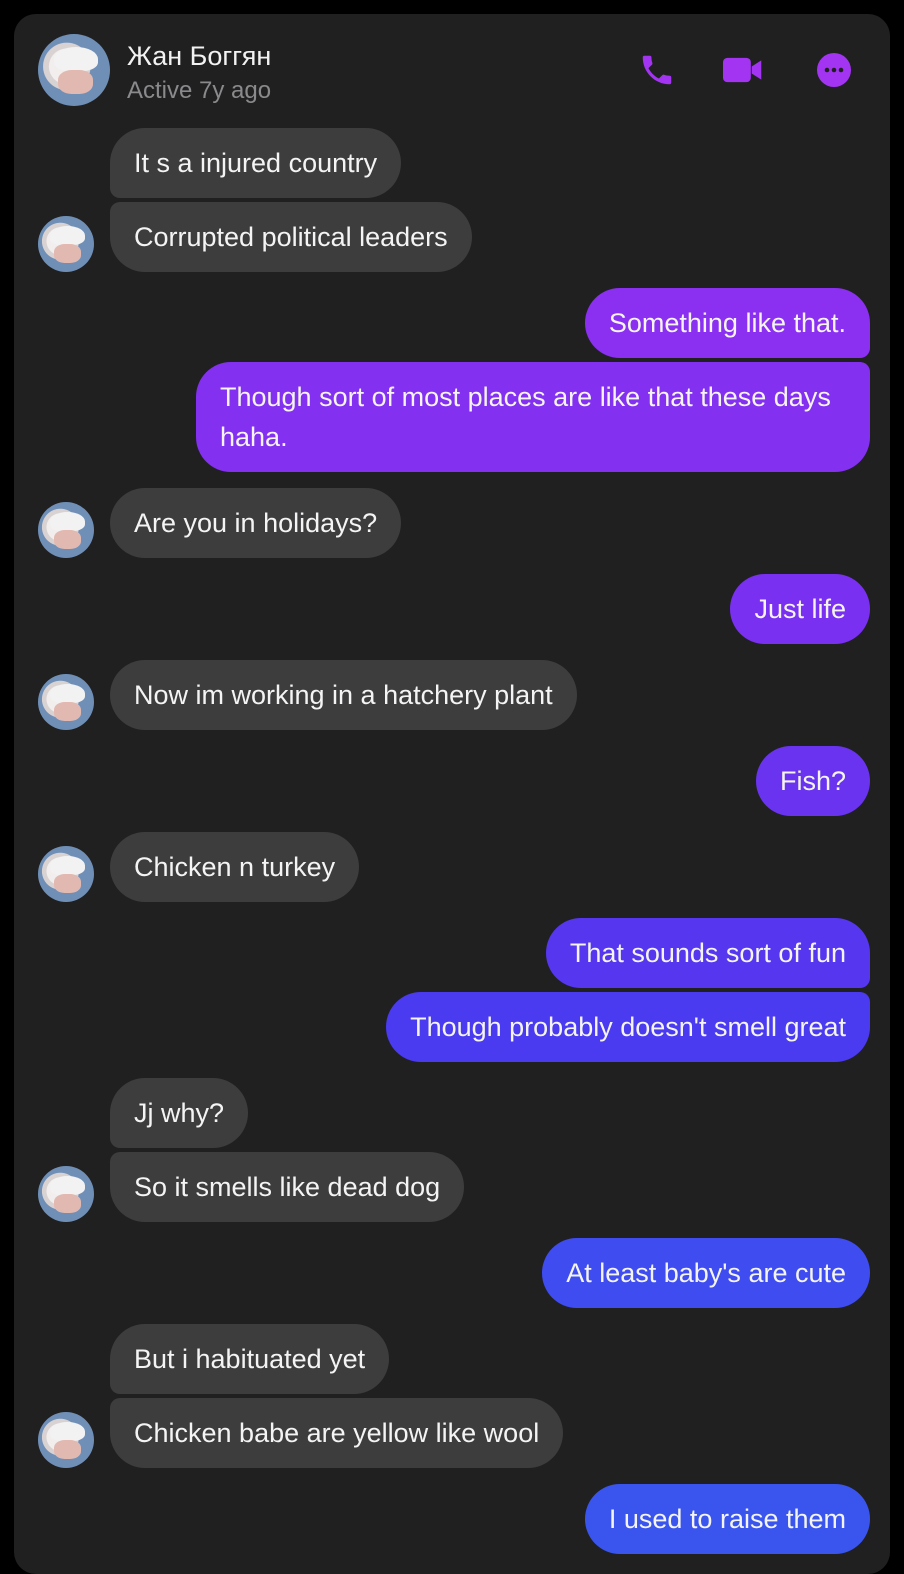 Image resolution: width=904 pixels, height=1574 pixels. What do you see at coordinates (343, 695) in the screenshot?
I see `message-incoming: Now im working in a hatchery plant` at bounding box center [343, 695].